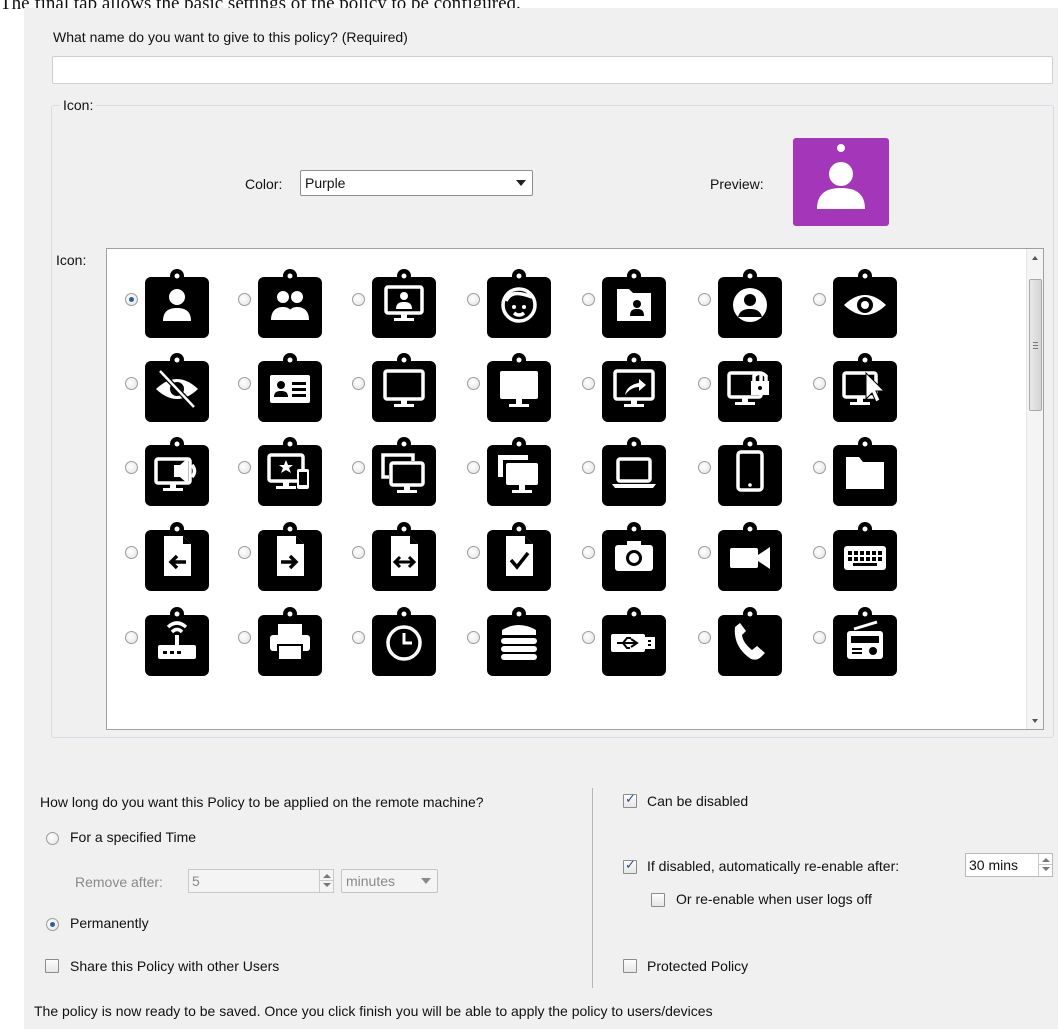 This screenshot has height=1029, width=1058. Describe the element at coordinates (1034, 489) in the screenshot. I see `icon-list-scrollbar` at that location.